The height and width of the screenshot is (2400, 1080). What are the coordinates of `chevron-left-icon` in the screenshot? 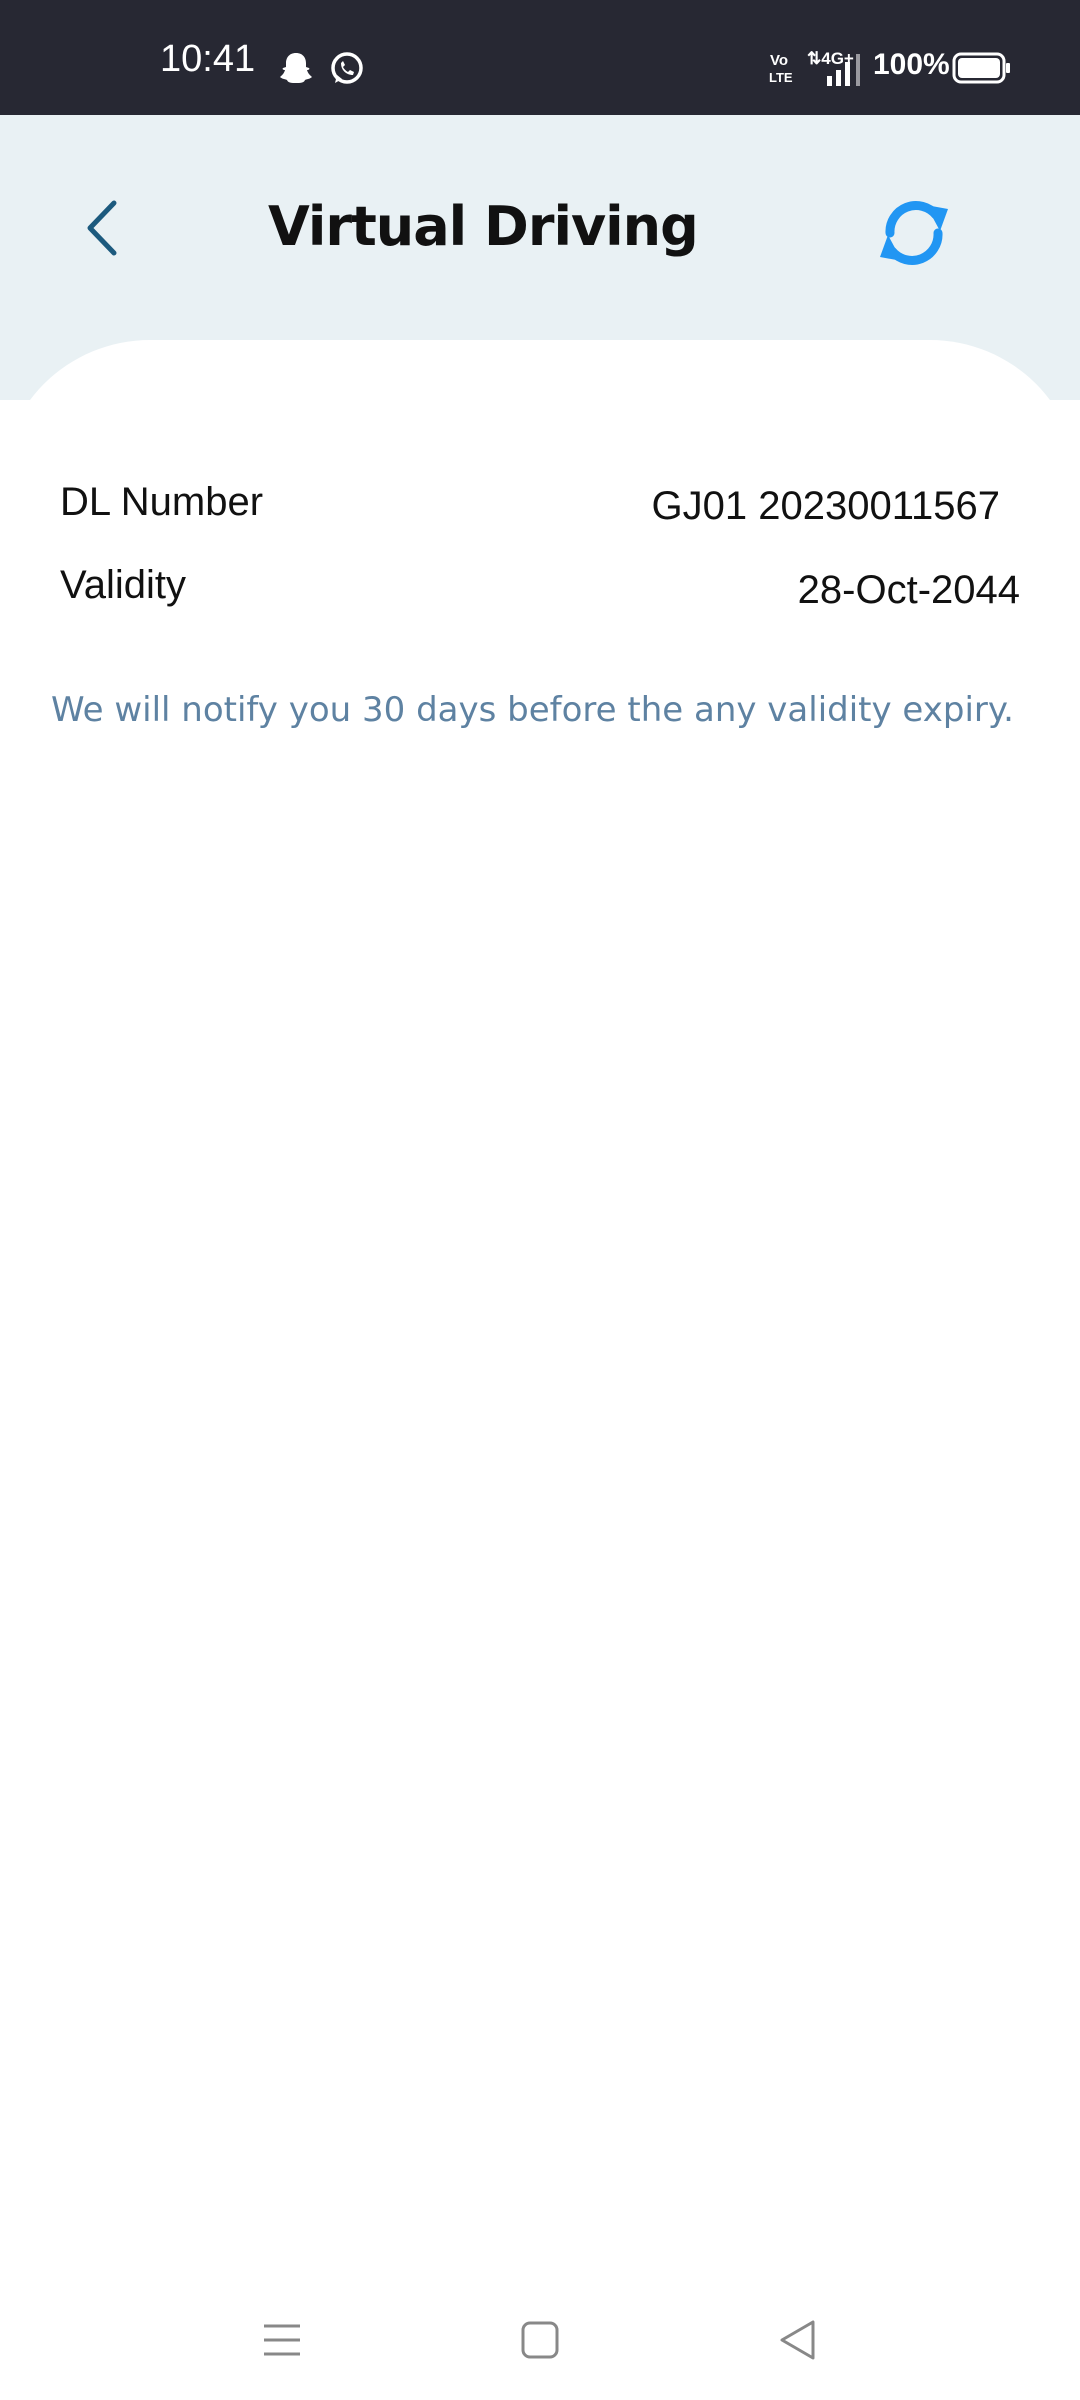 It's located at (102, 228).